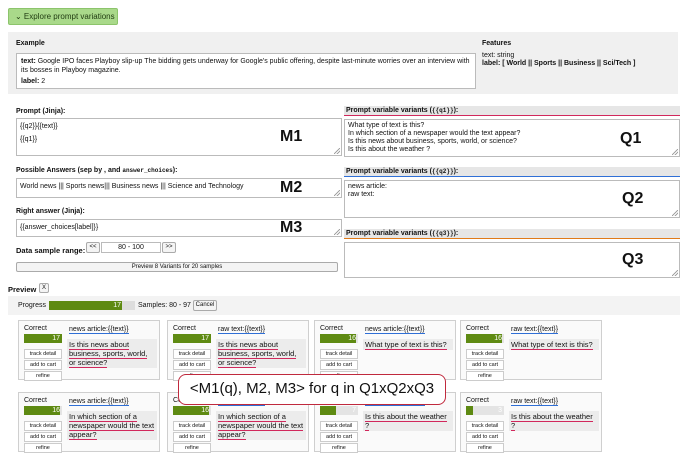  What do you see at coordinates (117, 305) in the screenshot?
I see `progress-value: 17` at bounding box center [117, 305].